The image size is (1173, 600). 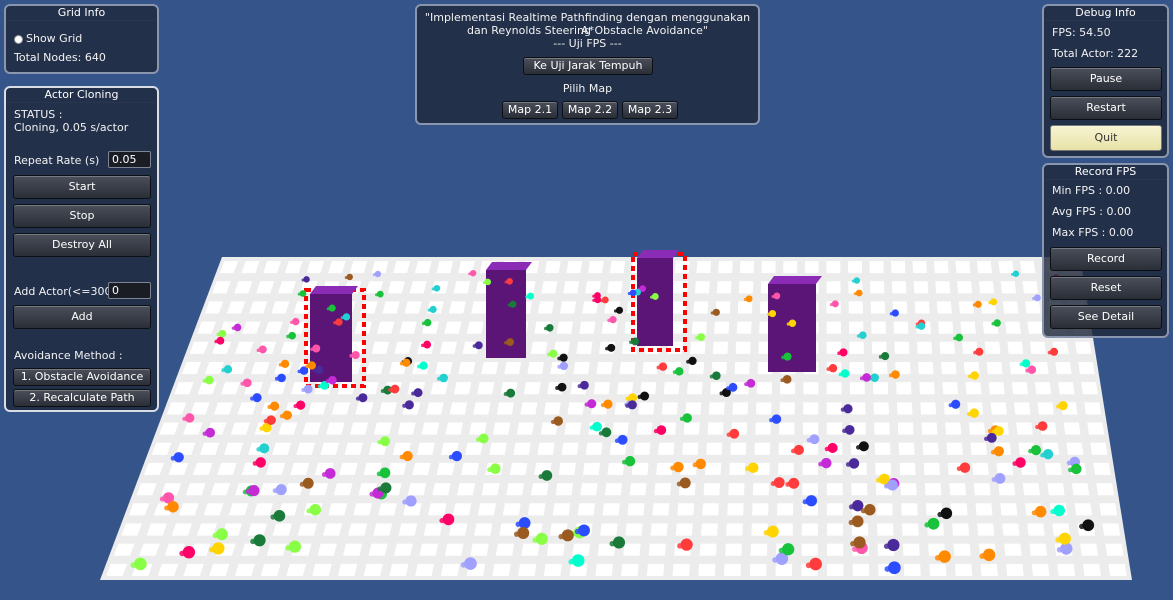 What do you see at coordinates (82, 187) in the screenshot?
I see `start-button: Start` at bounding box center [82, 187].